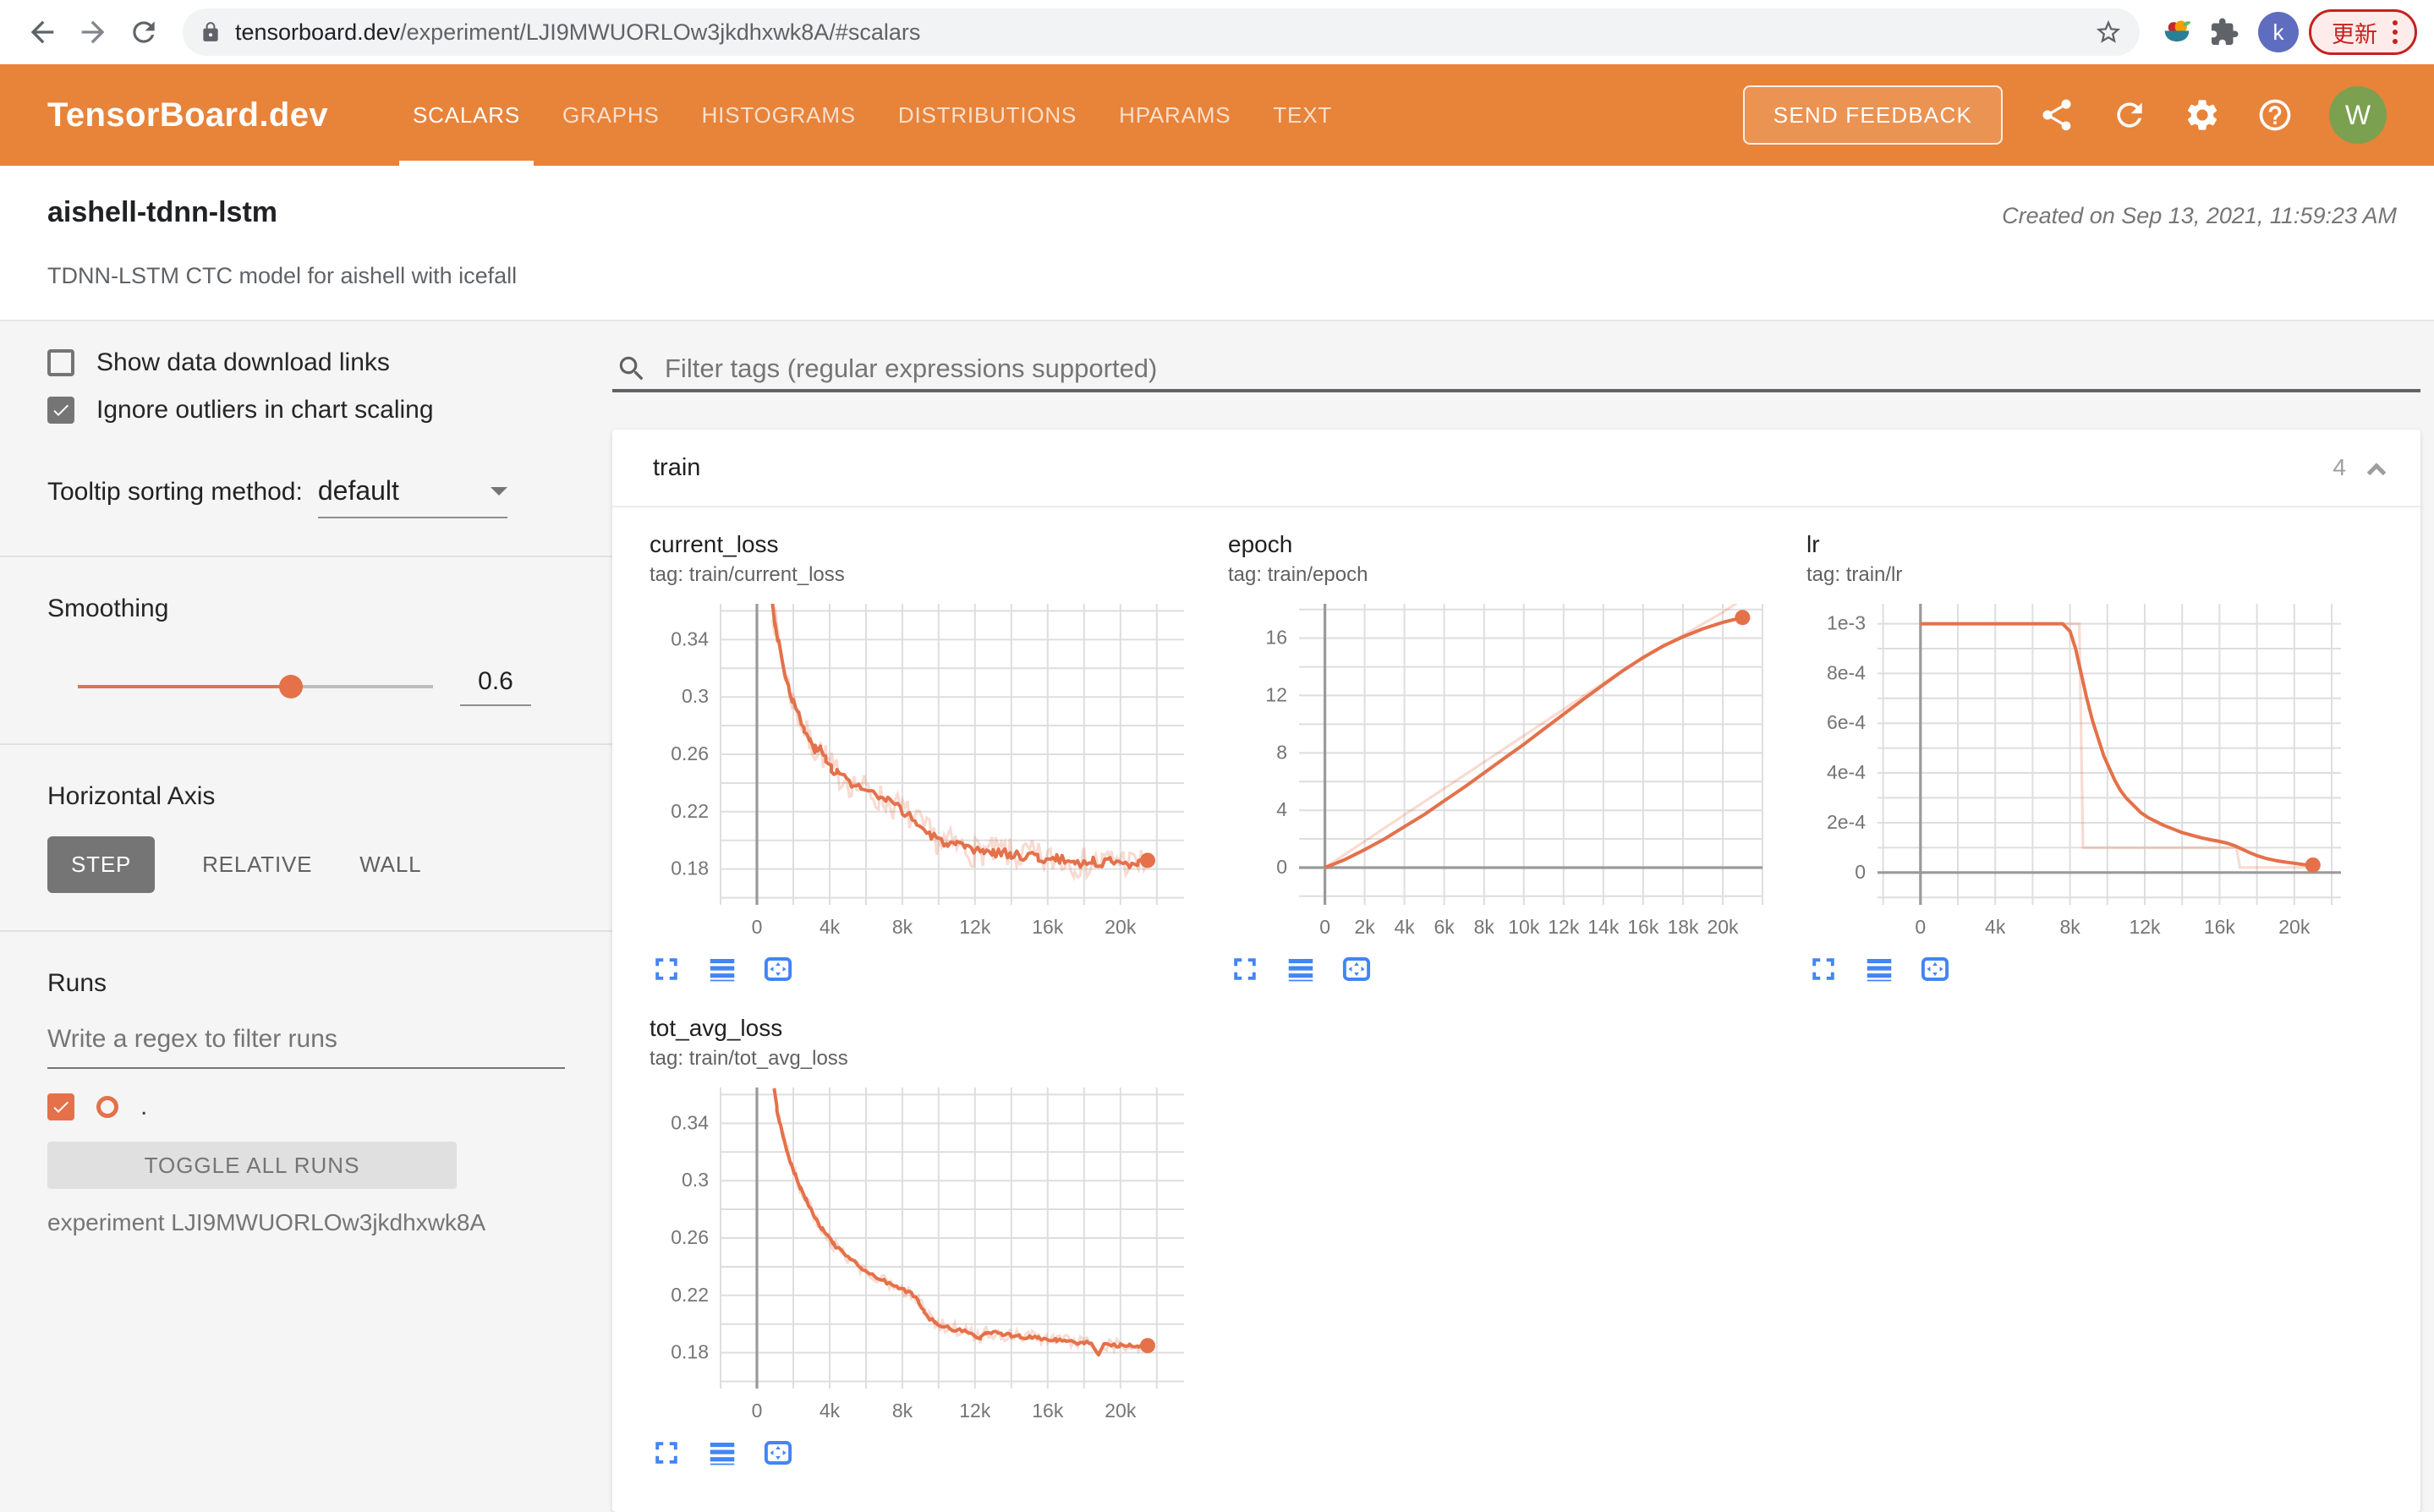 Image resolution: width=2434 pixels, height=1512 pixels. Describe the element at coordinates (1504, 773) in the screenshot. I see `chart-plot-epoch: 0 2k 4k 6k 8k 10k 12k 14k 16k 18k 20k 0 4 8 12 16` at that location.